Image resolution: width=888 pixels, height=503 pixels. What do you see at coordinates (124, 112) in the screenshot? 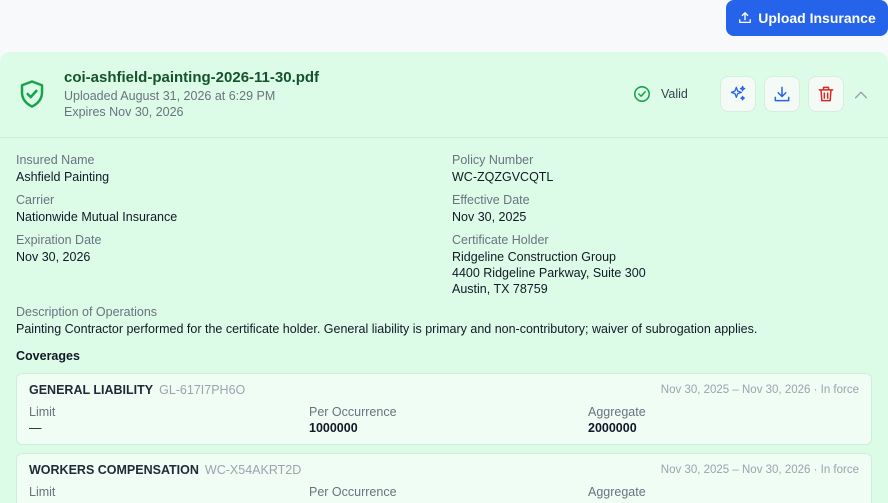
I see `expires-date: Expires Nov 30, 2026` at bounding box center [124, 112].